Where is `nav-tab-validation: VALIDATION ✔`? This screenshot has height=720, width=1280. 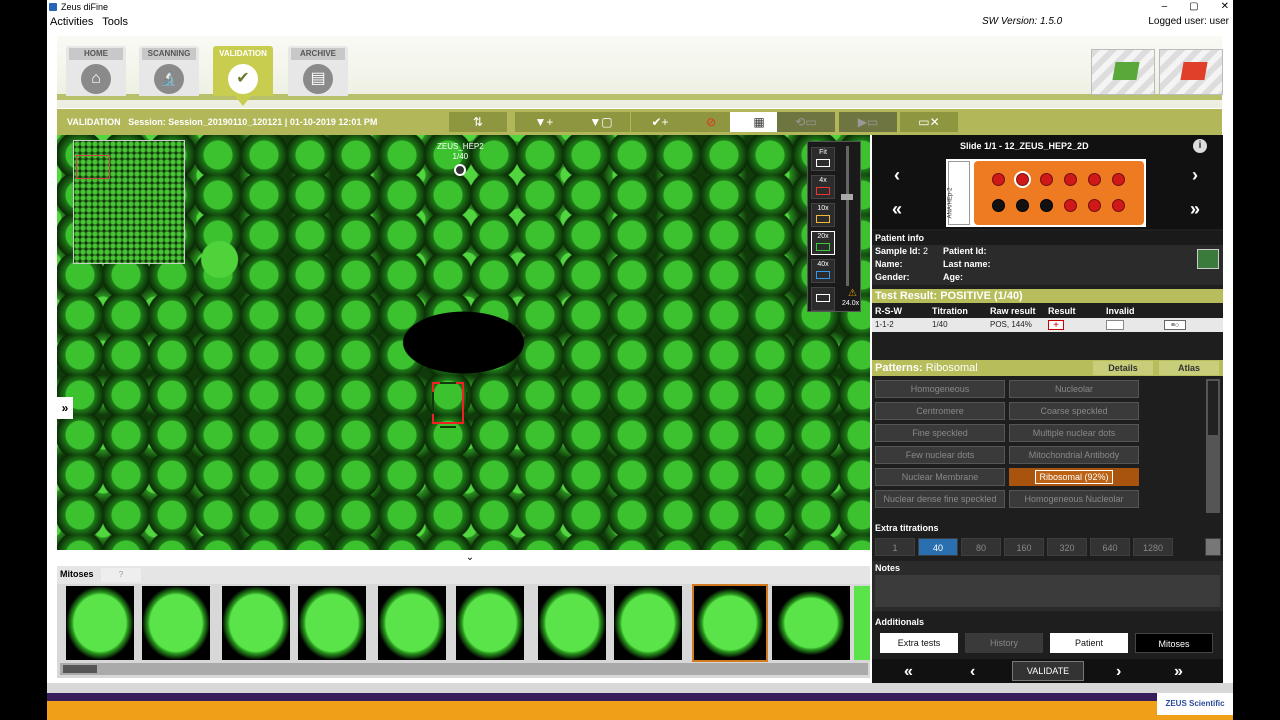
nav-tab-validation: VALIDATION ✔ is located at coordinates (243, 76).